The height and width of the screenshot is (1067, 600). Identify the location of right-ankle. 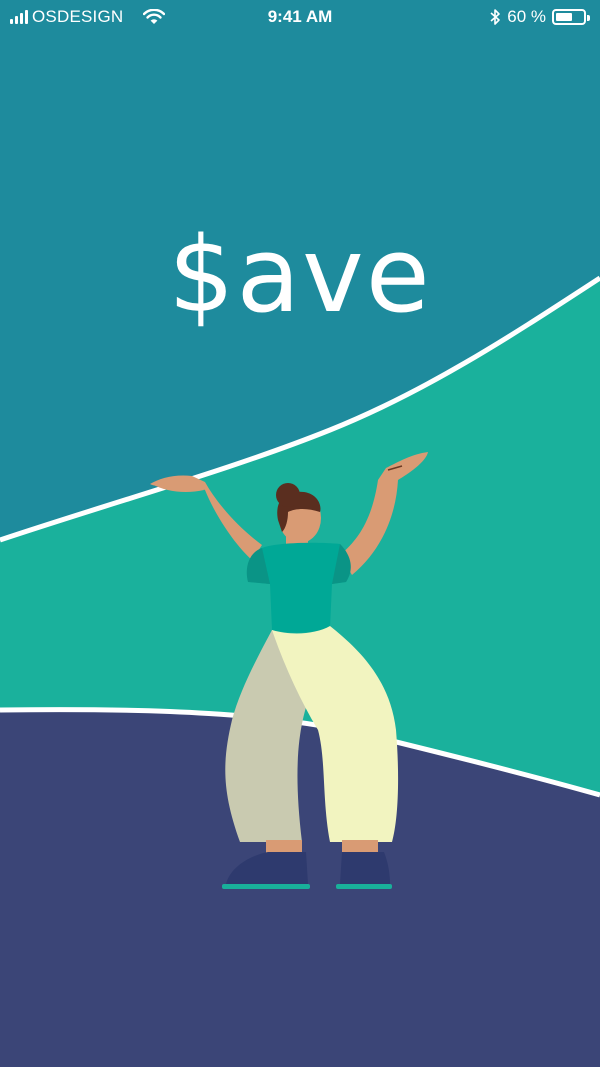
(360, 847).